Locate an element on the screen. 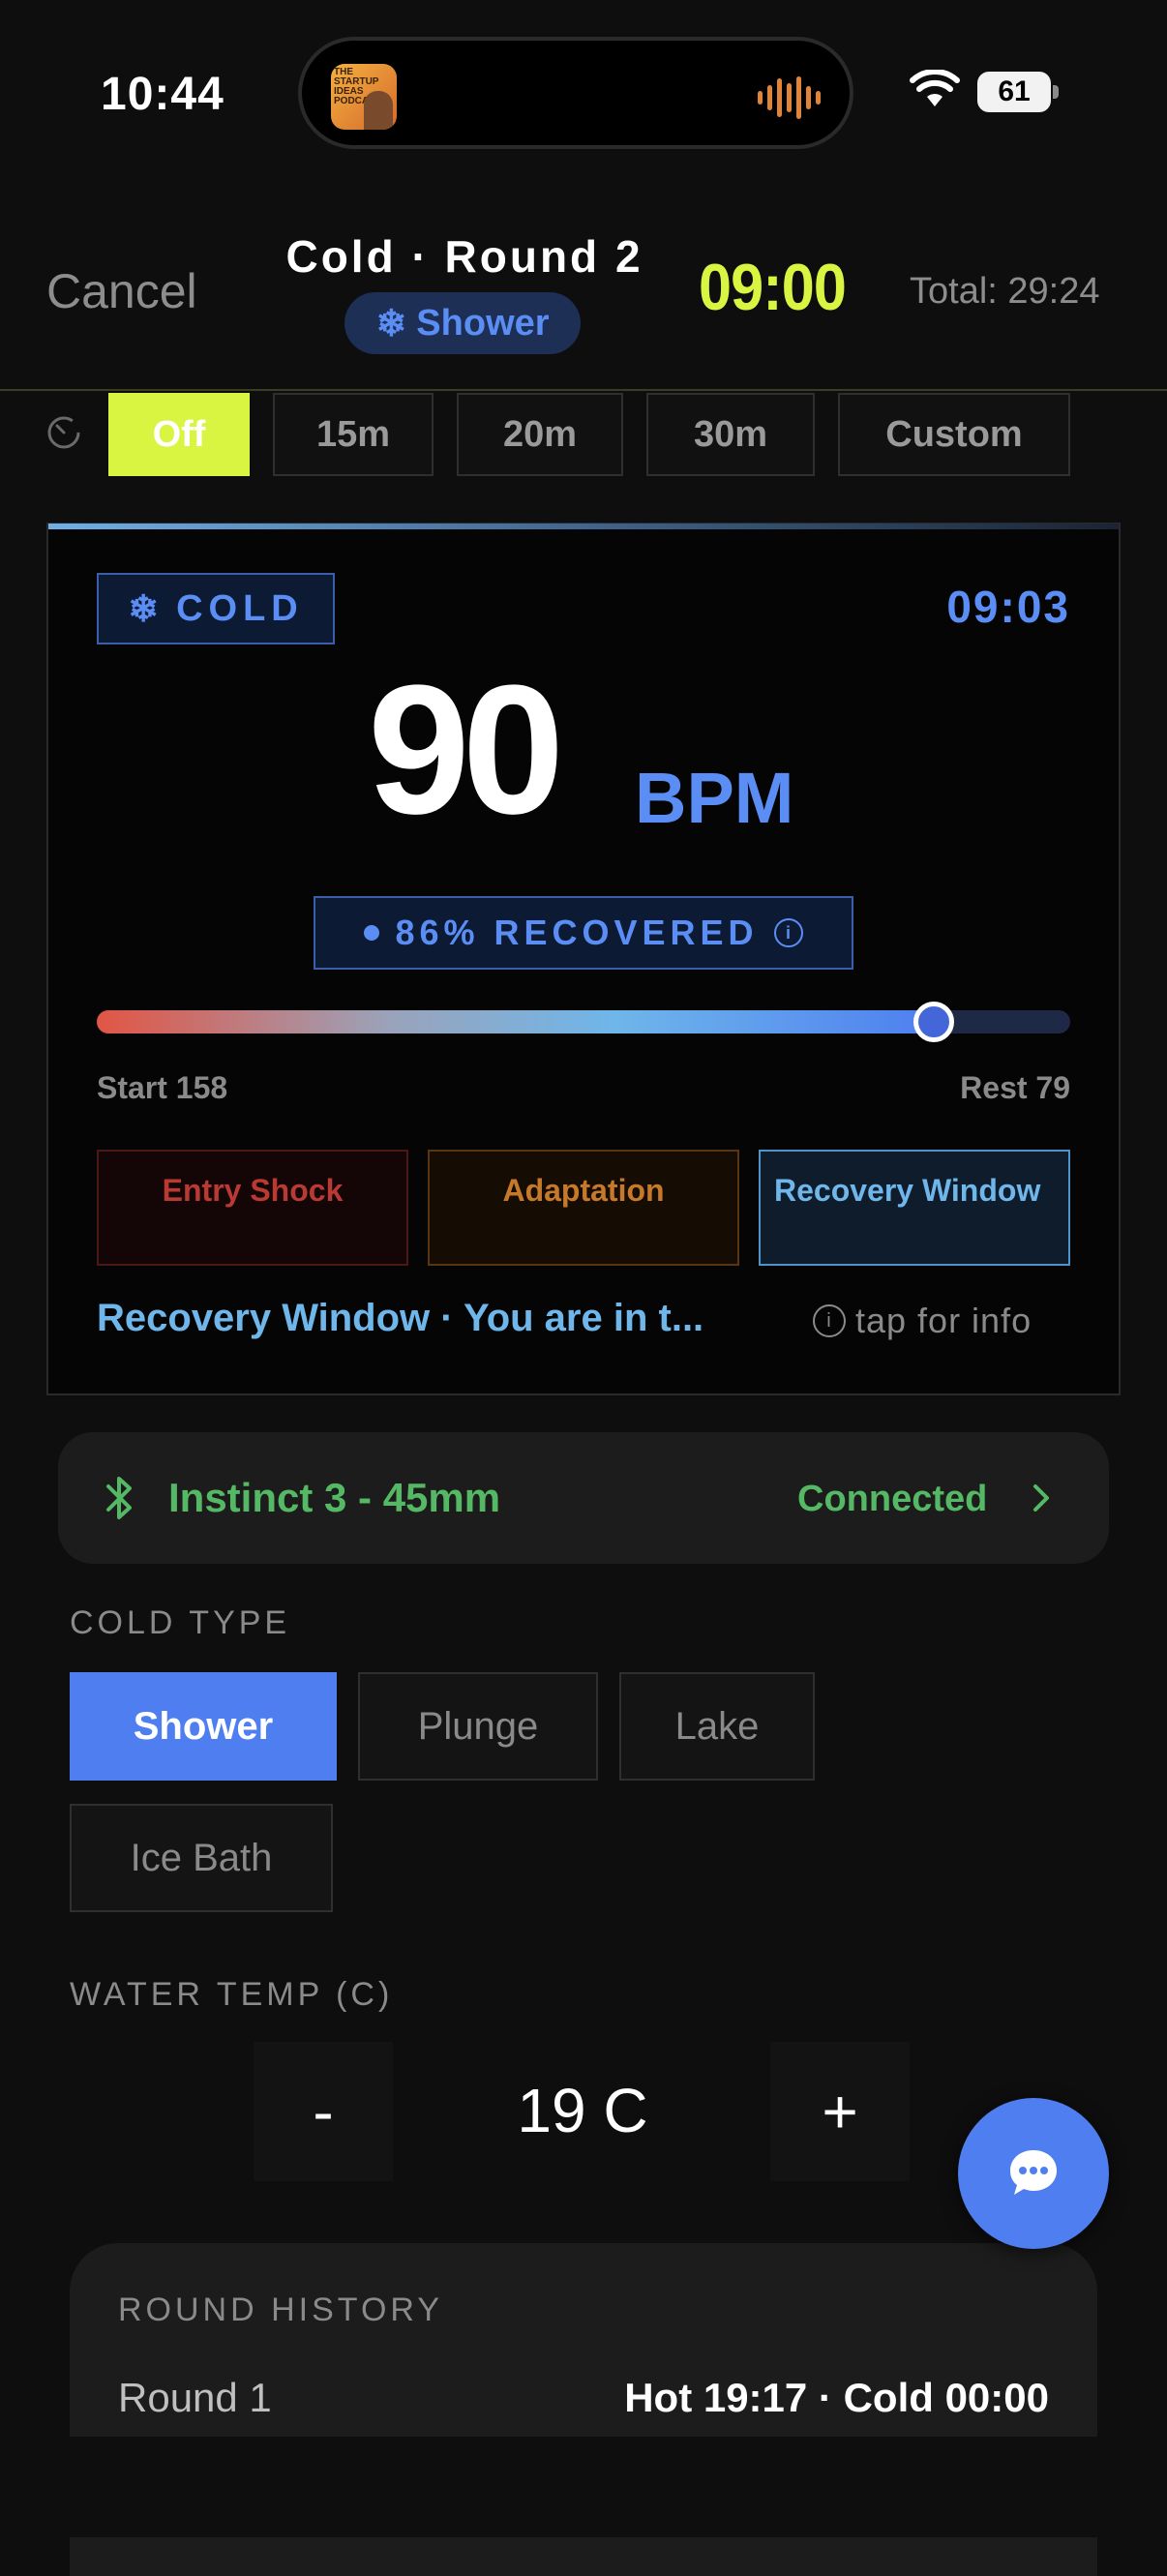 The image size is (1167, 2576). chat-icon is located at coordinates (1033, 2172).